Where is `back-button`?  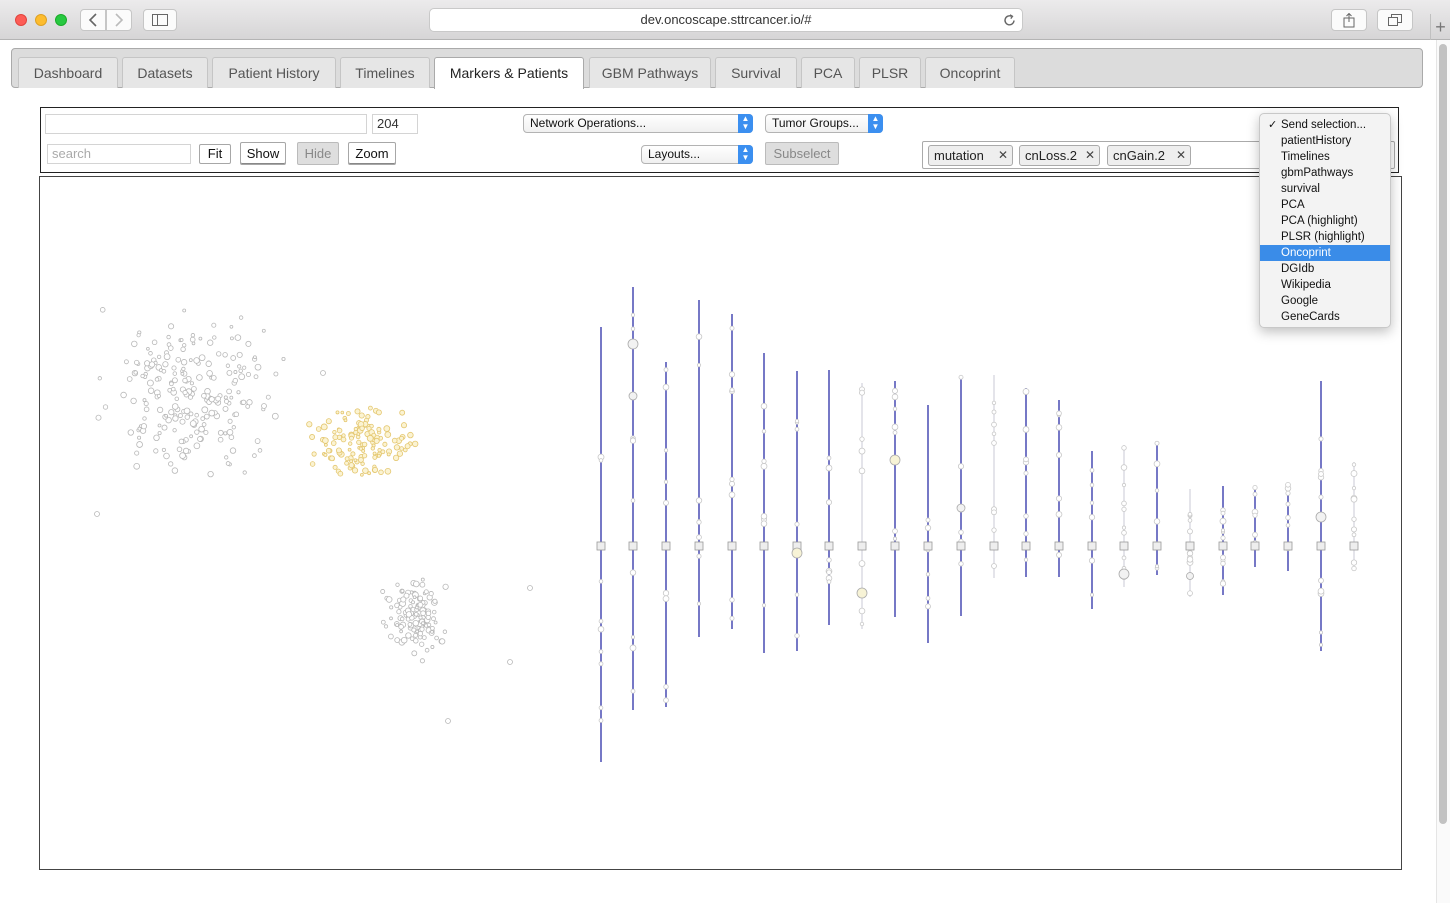 back-button is located at coordinates (93, 20).